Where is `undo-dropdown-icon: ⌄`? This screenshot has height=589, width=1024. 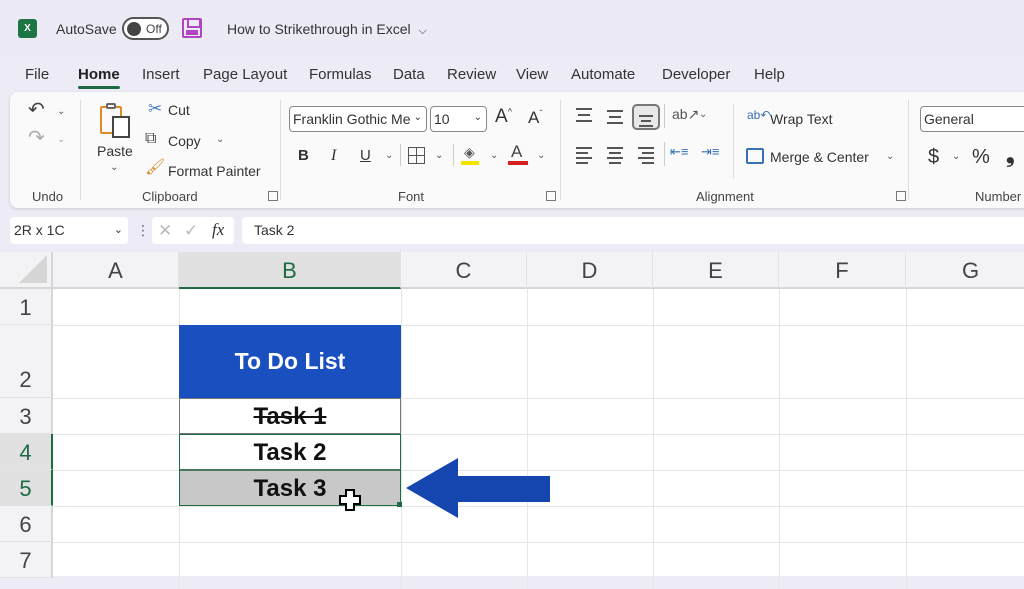
undo-dropdown-icon: ⌄ is located at coordinates (61, 111).